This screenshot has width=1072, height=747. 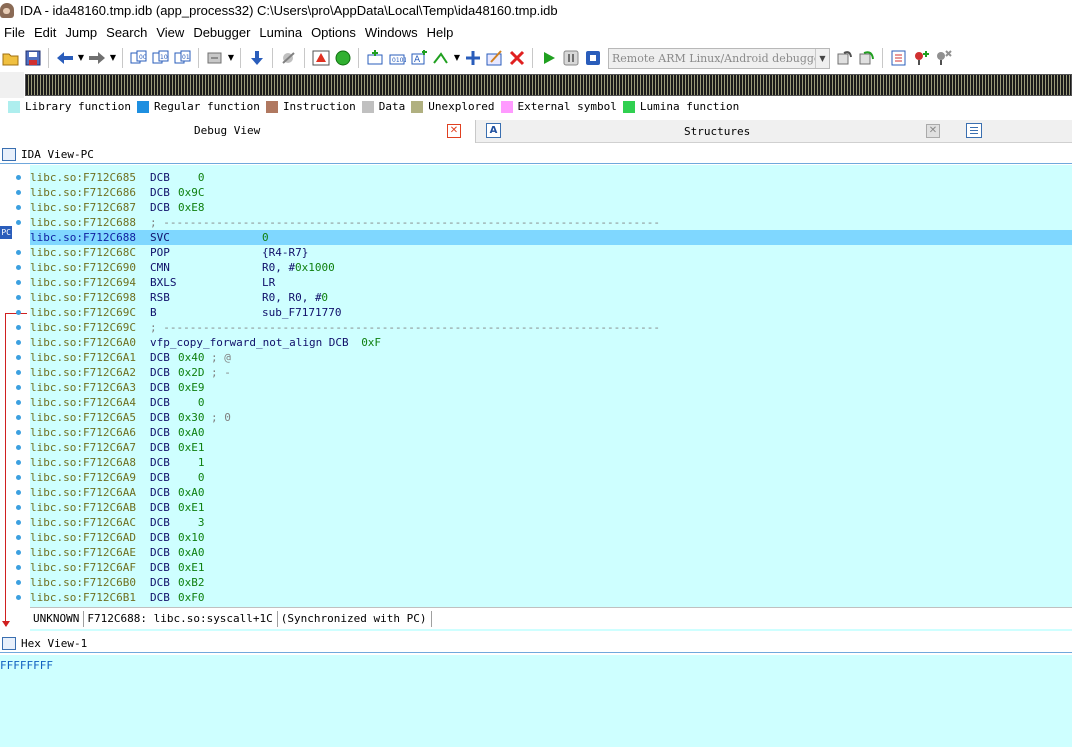 I want to click on code-line: libc.so:F712C6AF DCB 0xE1, so click(x=551, y=567).